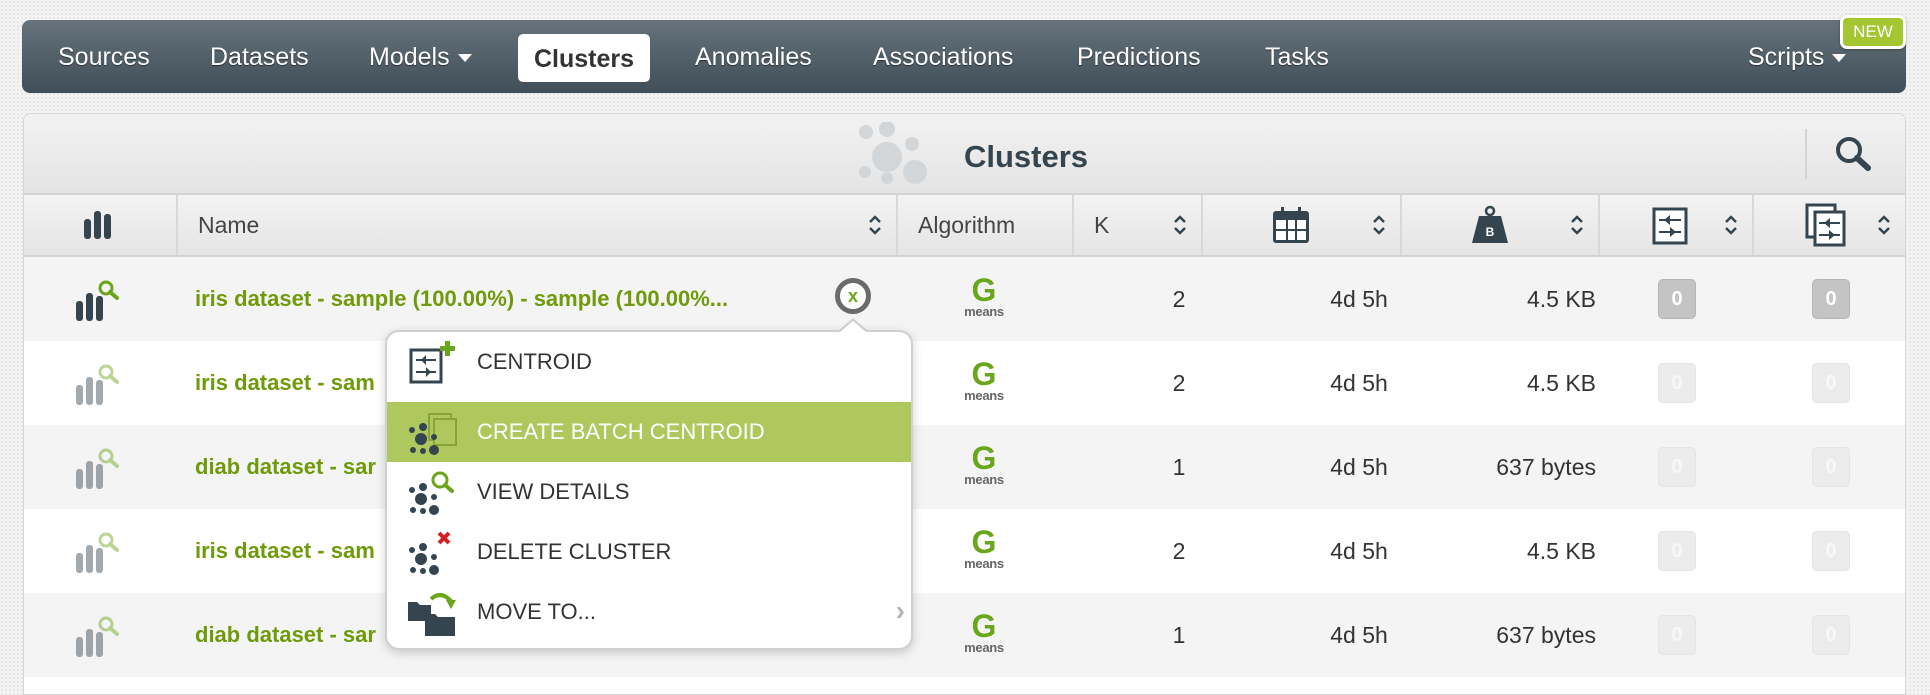  I want to click on batch-centroid-icon, so click(1825, 225).